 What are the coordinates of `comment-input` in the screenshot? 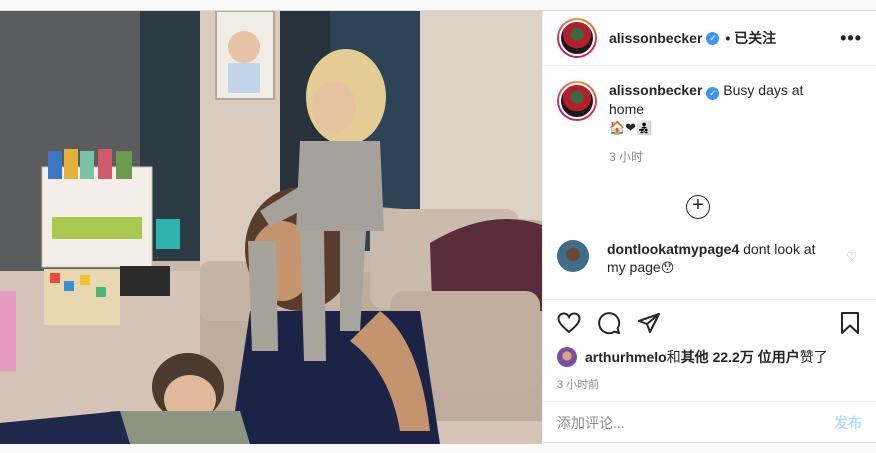 It's located at (695, 423).